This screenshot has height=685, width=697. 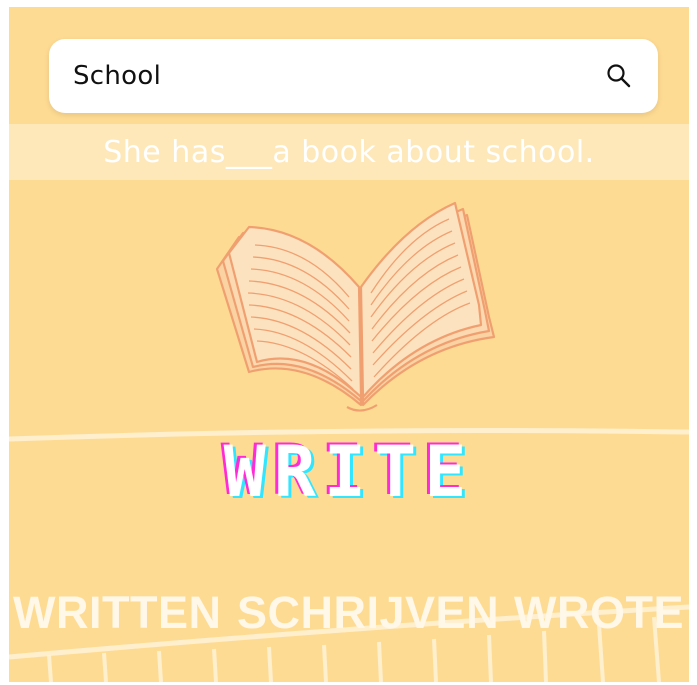 I want to click on verb-forms-row: WRITTEN SCHRIJVEN WROTE, so click(x=349, y=615).